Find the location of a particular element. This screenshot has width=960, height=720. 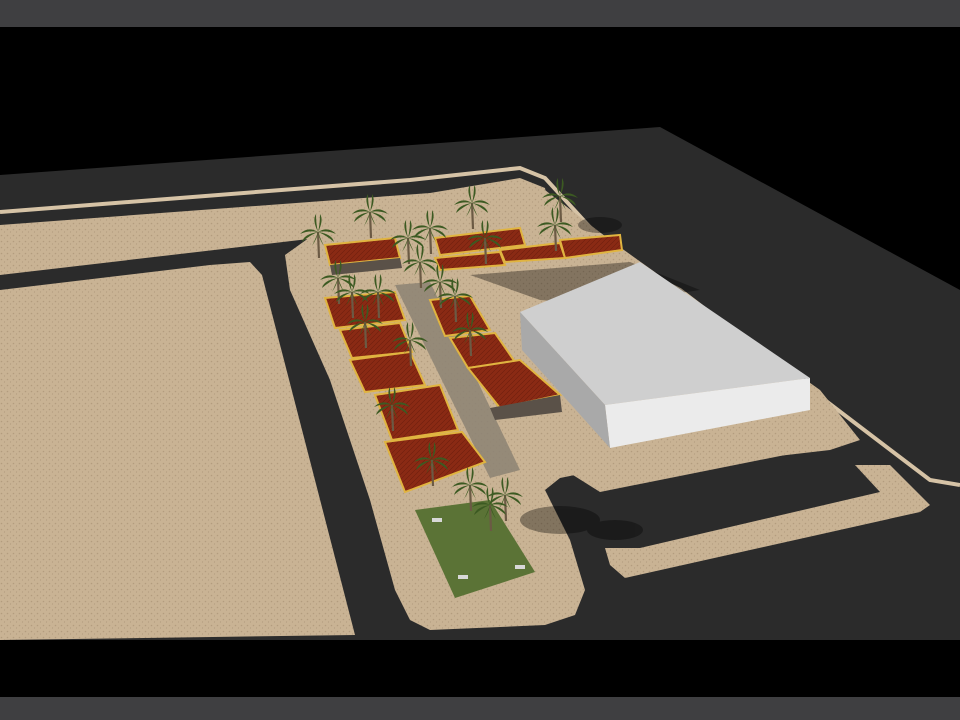

letterbox-top is located at coordinates (480, 13).